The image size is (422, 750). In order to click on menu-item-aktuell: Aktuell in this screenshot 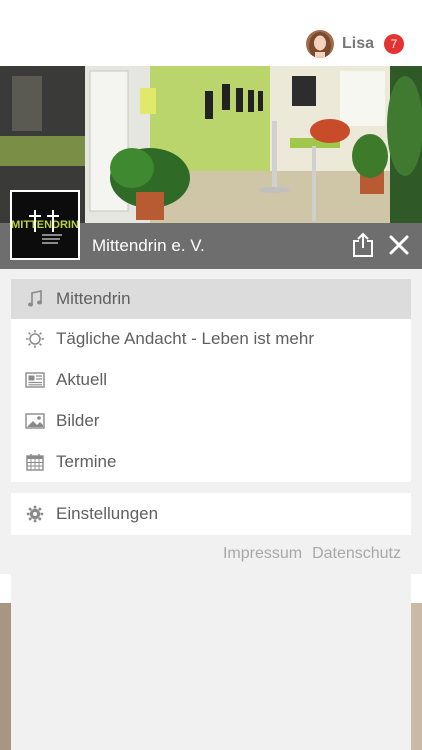, I will do `click(211, 380)`.